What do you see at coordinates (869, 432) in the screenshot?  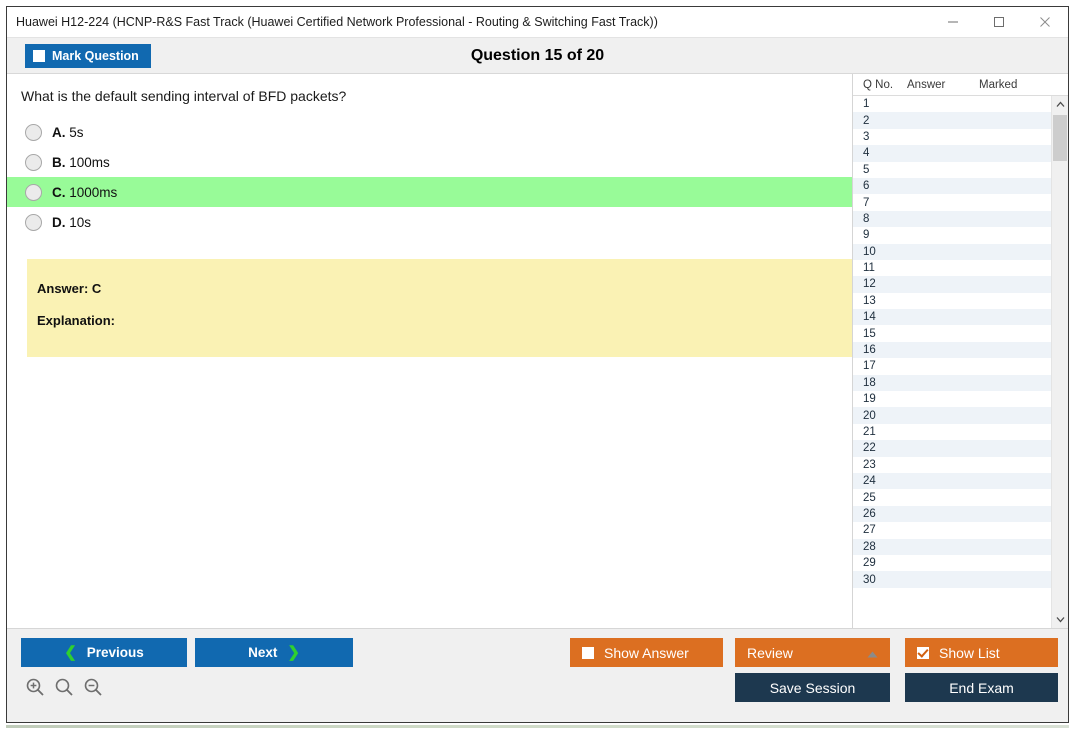 I see `cell-question-number: 21` at bounding box center [869, 432].